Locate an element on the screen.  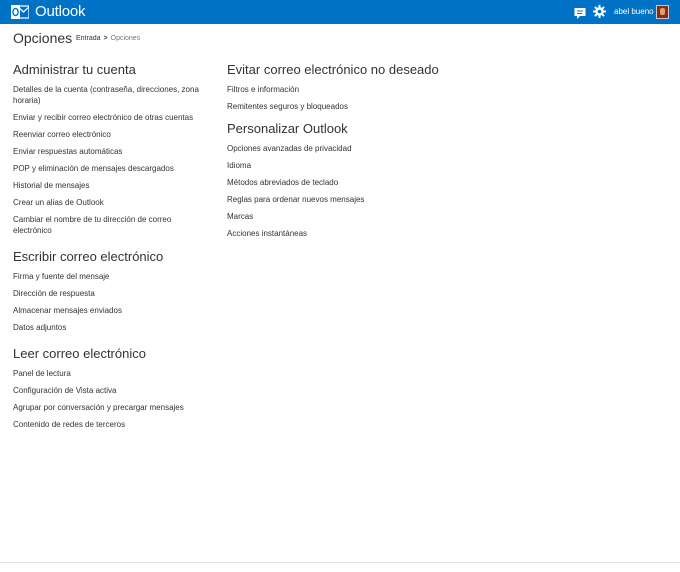
link-filters-reporting: Filtros e información is located at coordinates (337, 89).